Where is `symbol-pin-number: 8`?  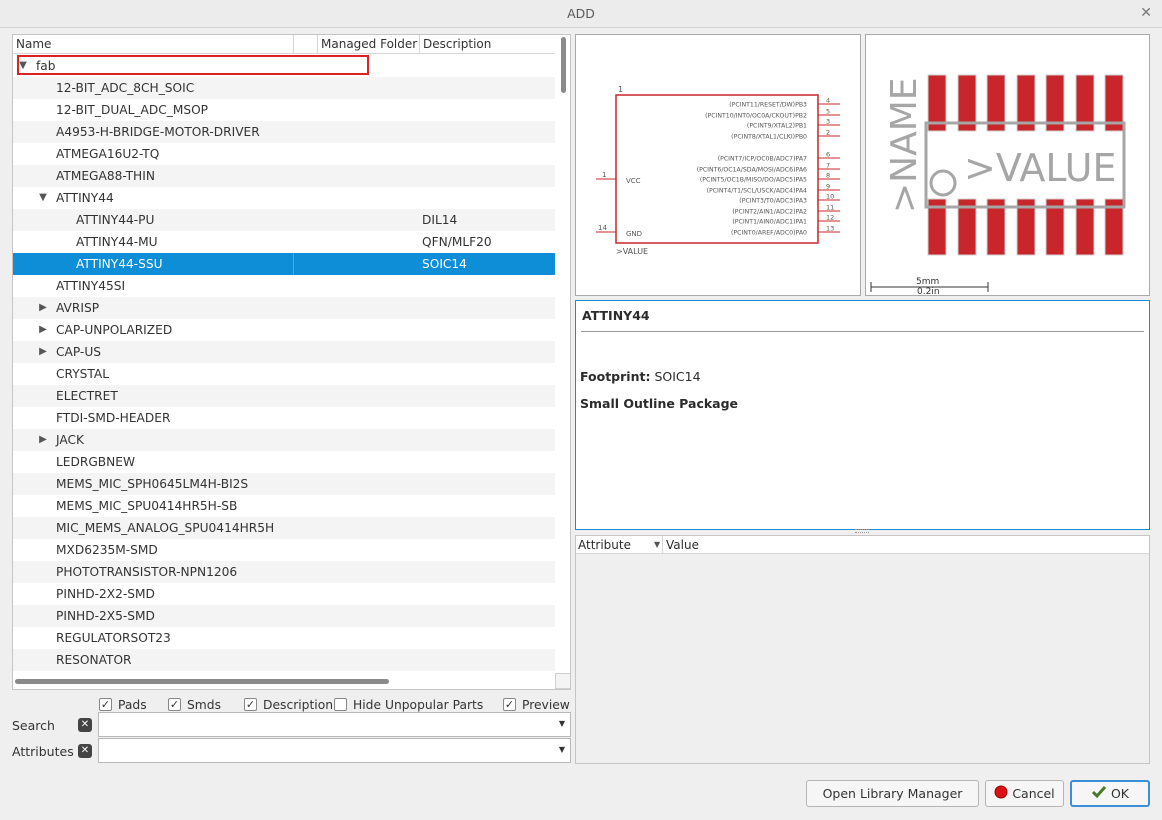 symbol-pin-number: 8 is located at coordinates (828, 176).